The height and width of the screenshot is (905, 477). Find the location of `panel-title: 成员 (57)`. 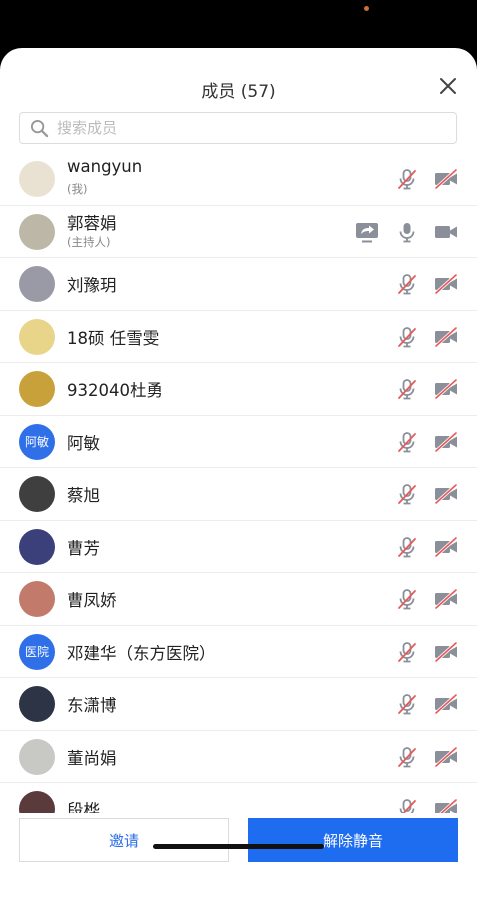

panel-title: 成员 (57) is located at coordinates (238, 92).